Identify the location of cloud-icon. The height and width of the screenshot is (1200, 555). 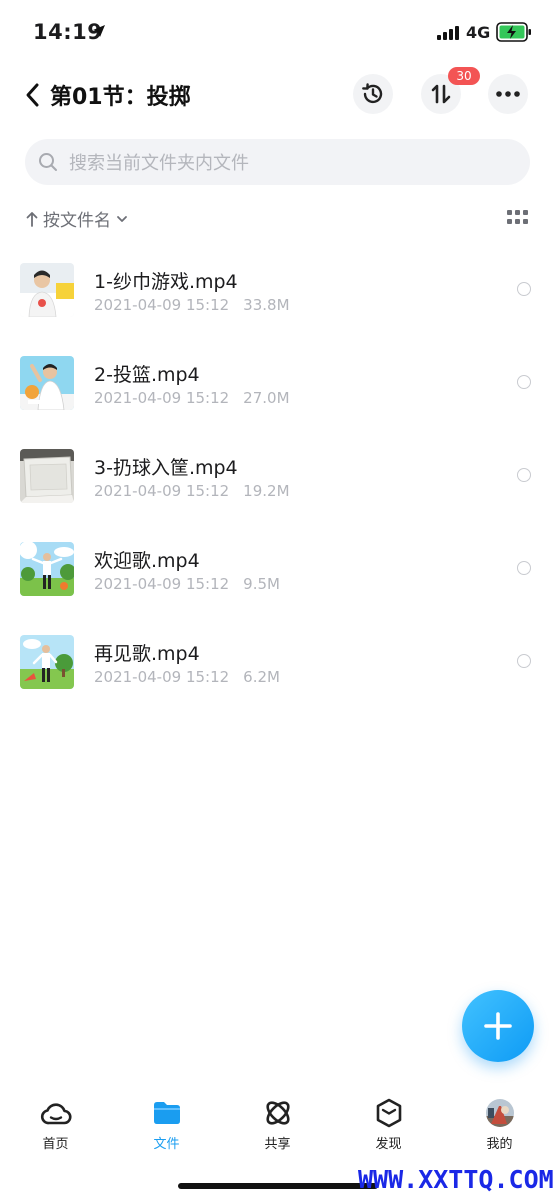
(56, 1114).